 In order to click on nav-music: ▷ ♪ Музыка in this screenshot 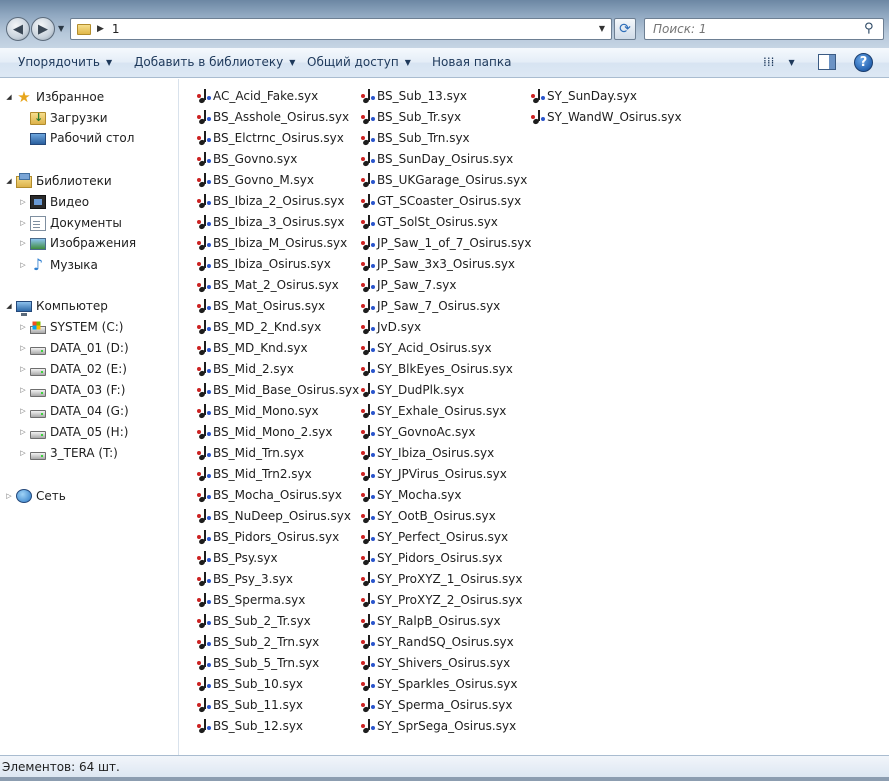, I will do `click(58, 265)`.